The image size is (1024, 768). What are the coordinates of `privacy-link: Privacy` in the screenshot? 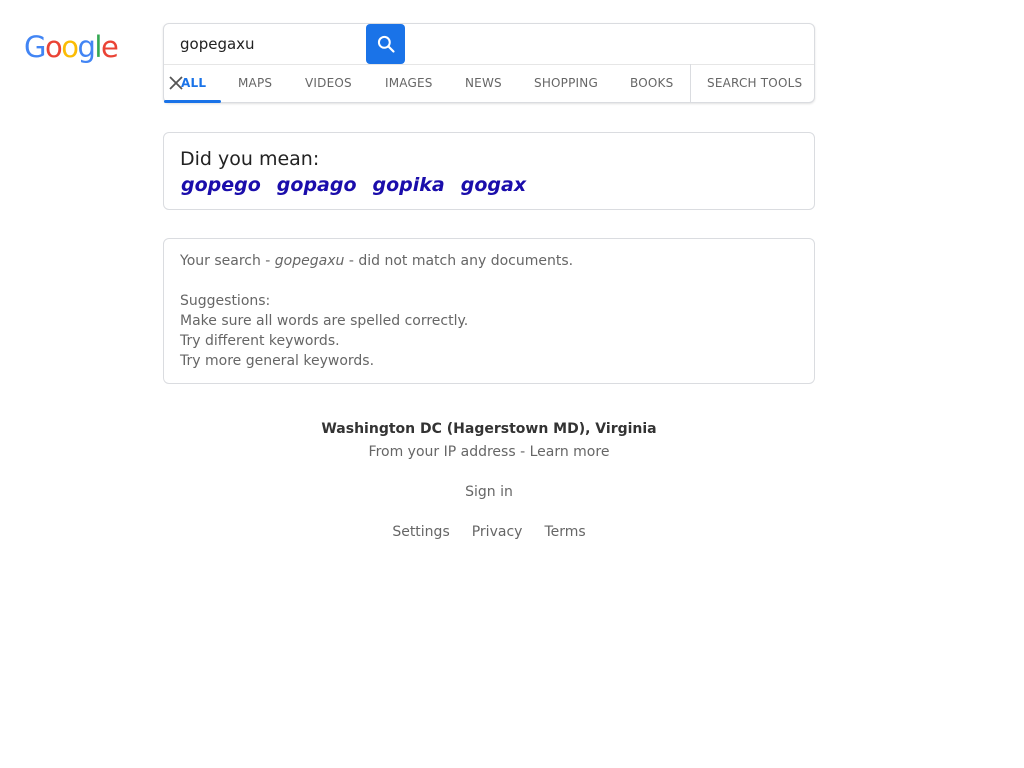 It's located at (497, 532).